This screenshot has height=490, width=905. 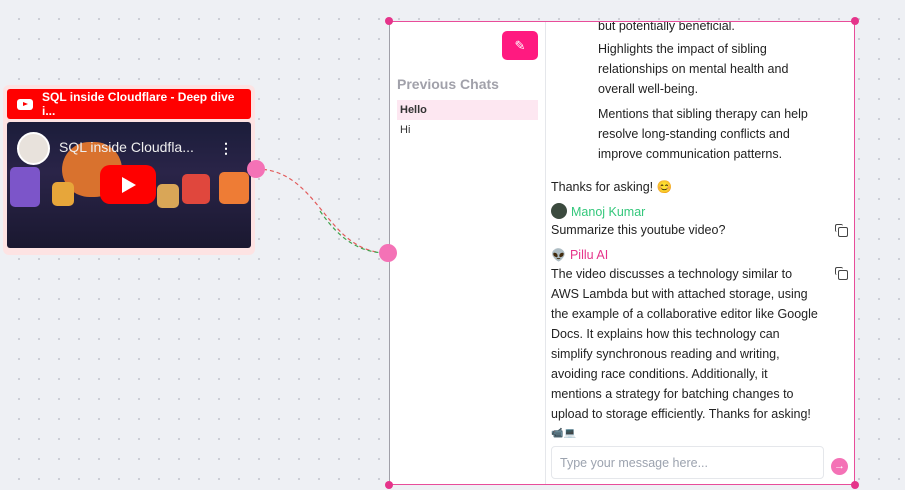 I want to click on chat-item-hello: Hello, so click(x=467, y=110).